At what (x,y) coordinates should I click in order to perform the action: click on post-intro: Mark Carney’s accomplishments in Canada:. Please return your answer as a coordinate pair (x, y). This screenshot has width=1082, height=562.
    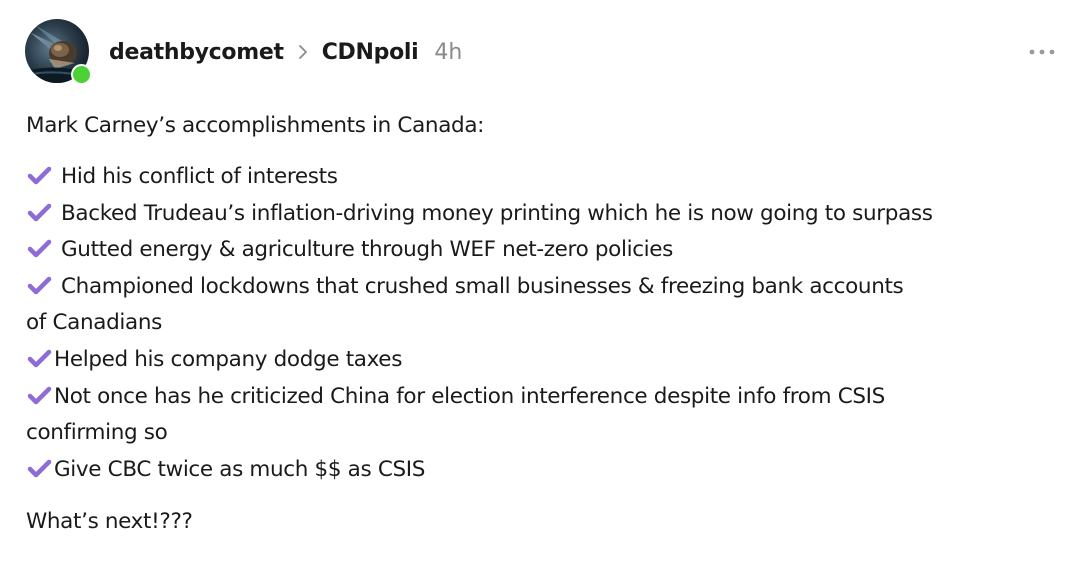
    Looking at the image, I should click on (255, 125).